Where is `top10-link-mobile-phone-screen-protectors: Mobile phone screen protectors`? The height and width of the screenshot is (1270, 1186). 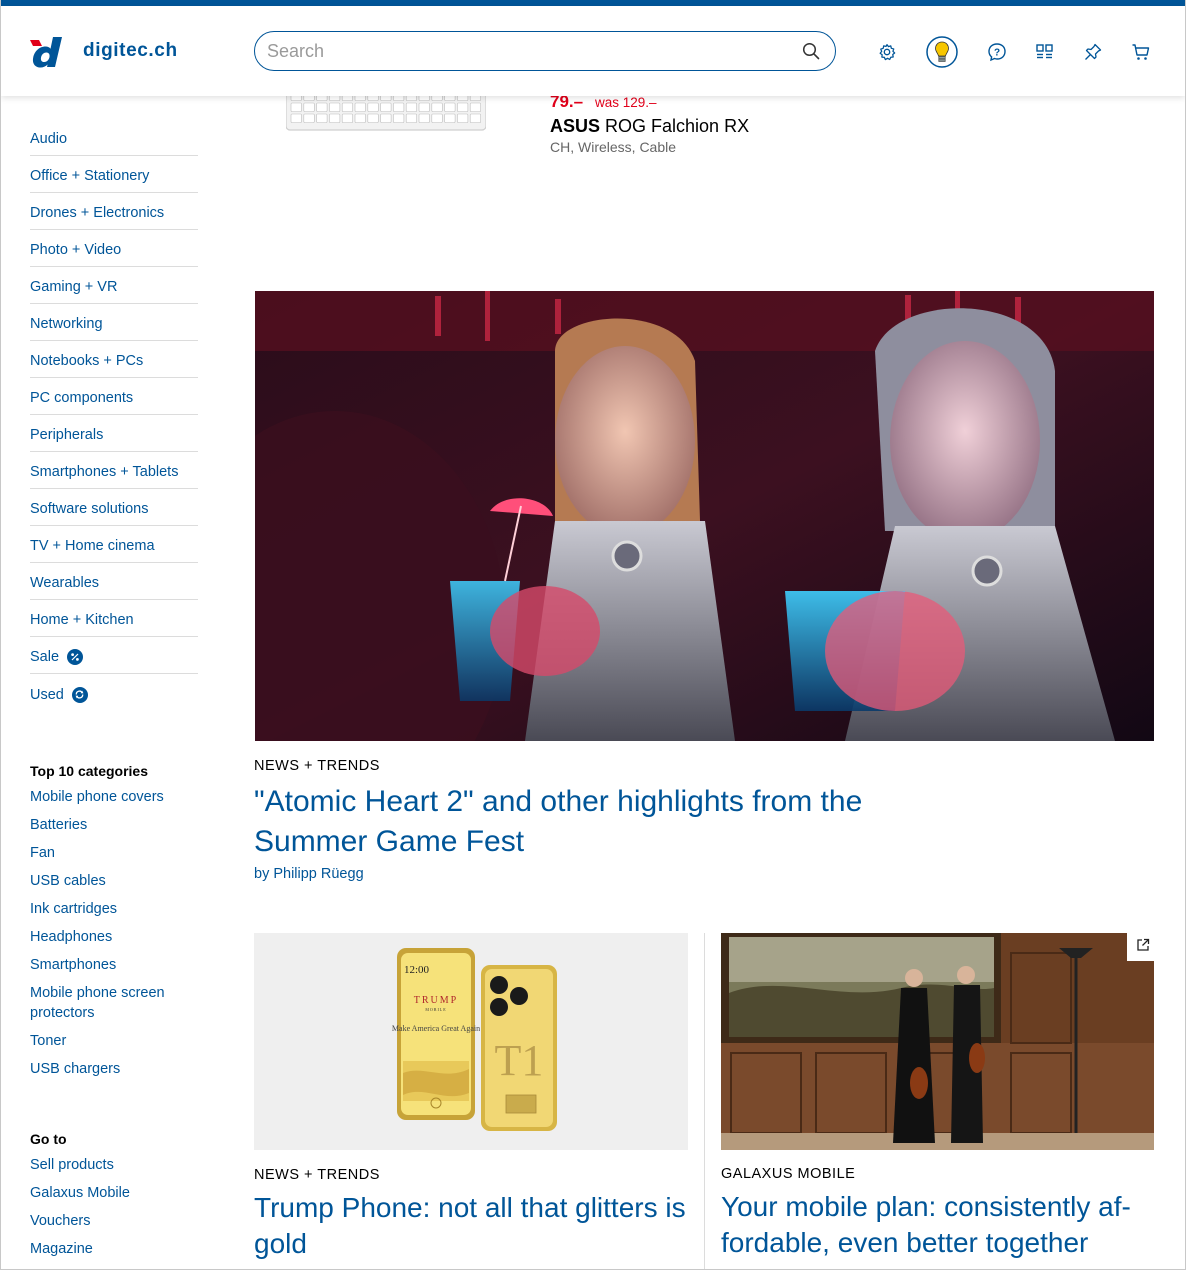 top10-link-mobile-phone-screen-protectors: Mobile phone screen protectors is located at coordinates (114, 1003).